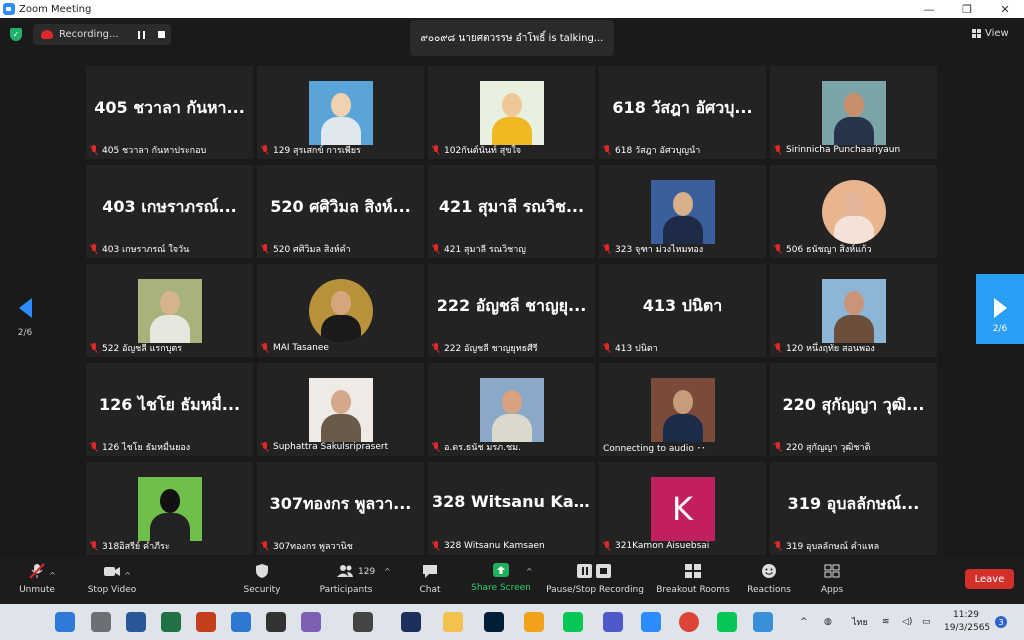 The width and height of the screenshot is (1024, 640). I want to click on participant-tile: 421 สุมาลี รณวิช... 421 สุมาลี รณวิชาญ, so click(511, 211).